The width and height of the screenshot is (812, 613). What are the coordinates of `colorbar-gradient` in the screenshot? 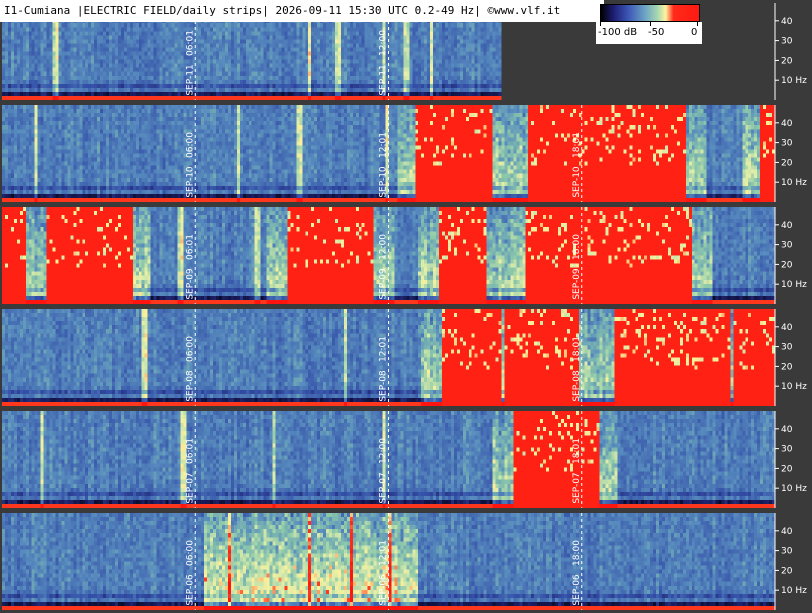 It's located at (650, 13).